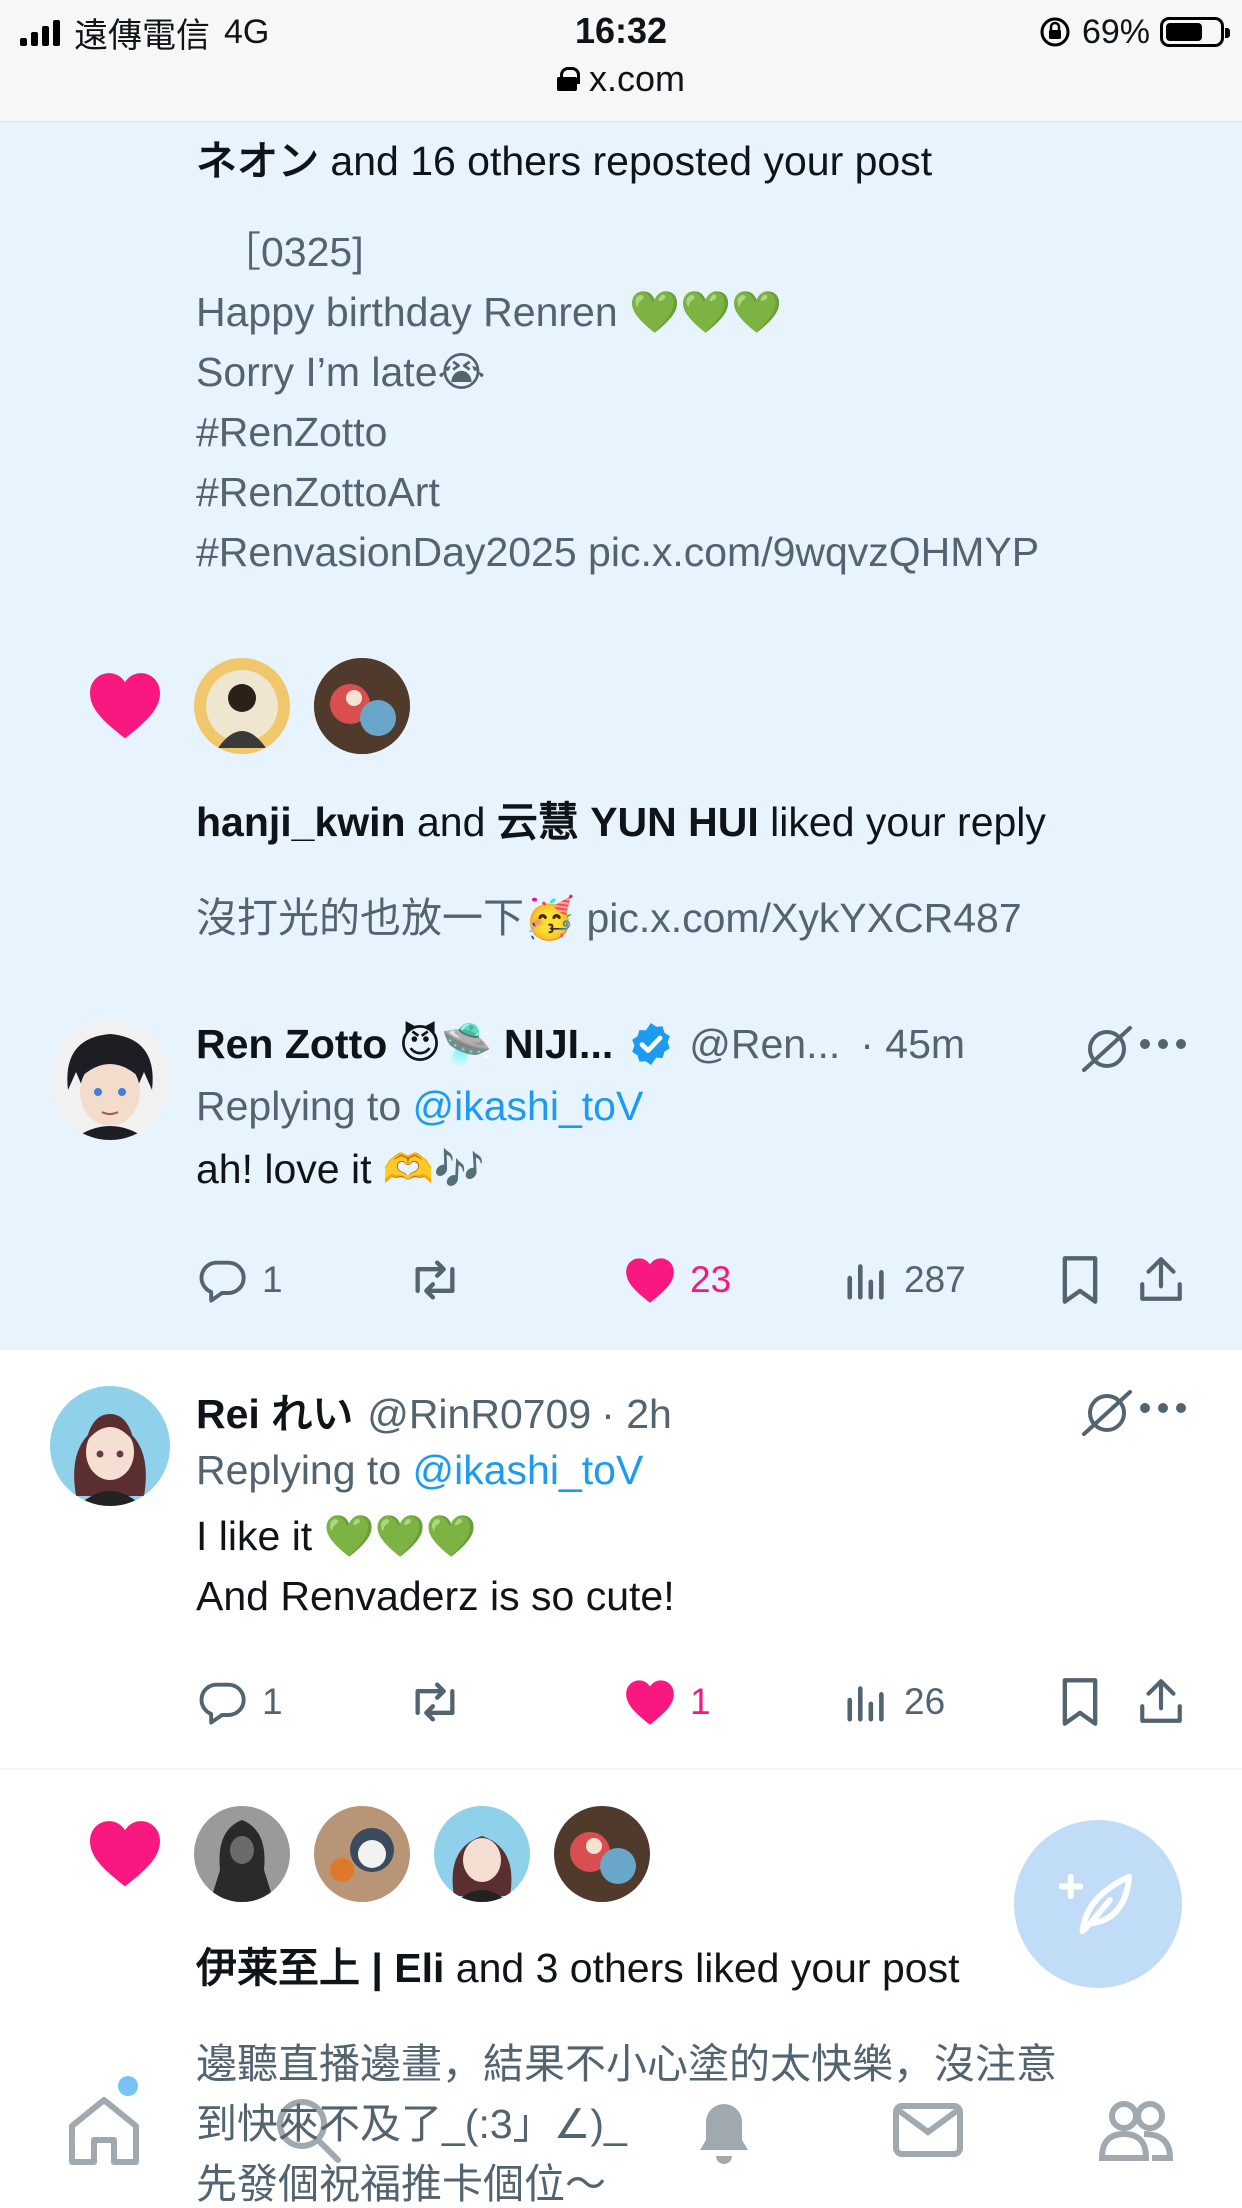 The height and width of the screenshot is (2208, 1242). What do you see at coordinates (304, 1470) in the screenshot?
I see `replying-to-label: Replying to` at bounding box center [304, 1470].